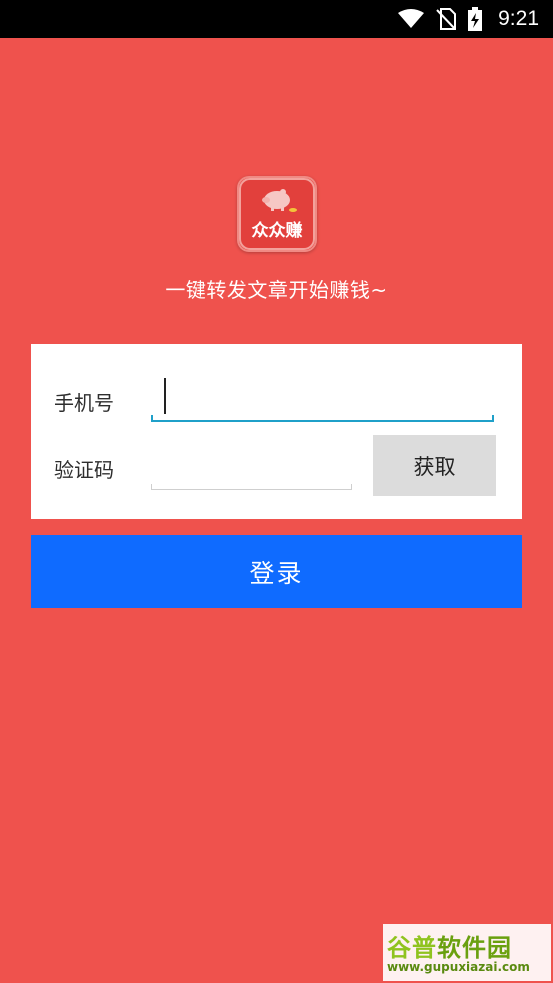 The image size is (553, 983). I want to click on phone-input, so click(322, 396).